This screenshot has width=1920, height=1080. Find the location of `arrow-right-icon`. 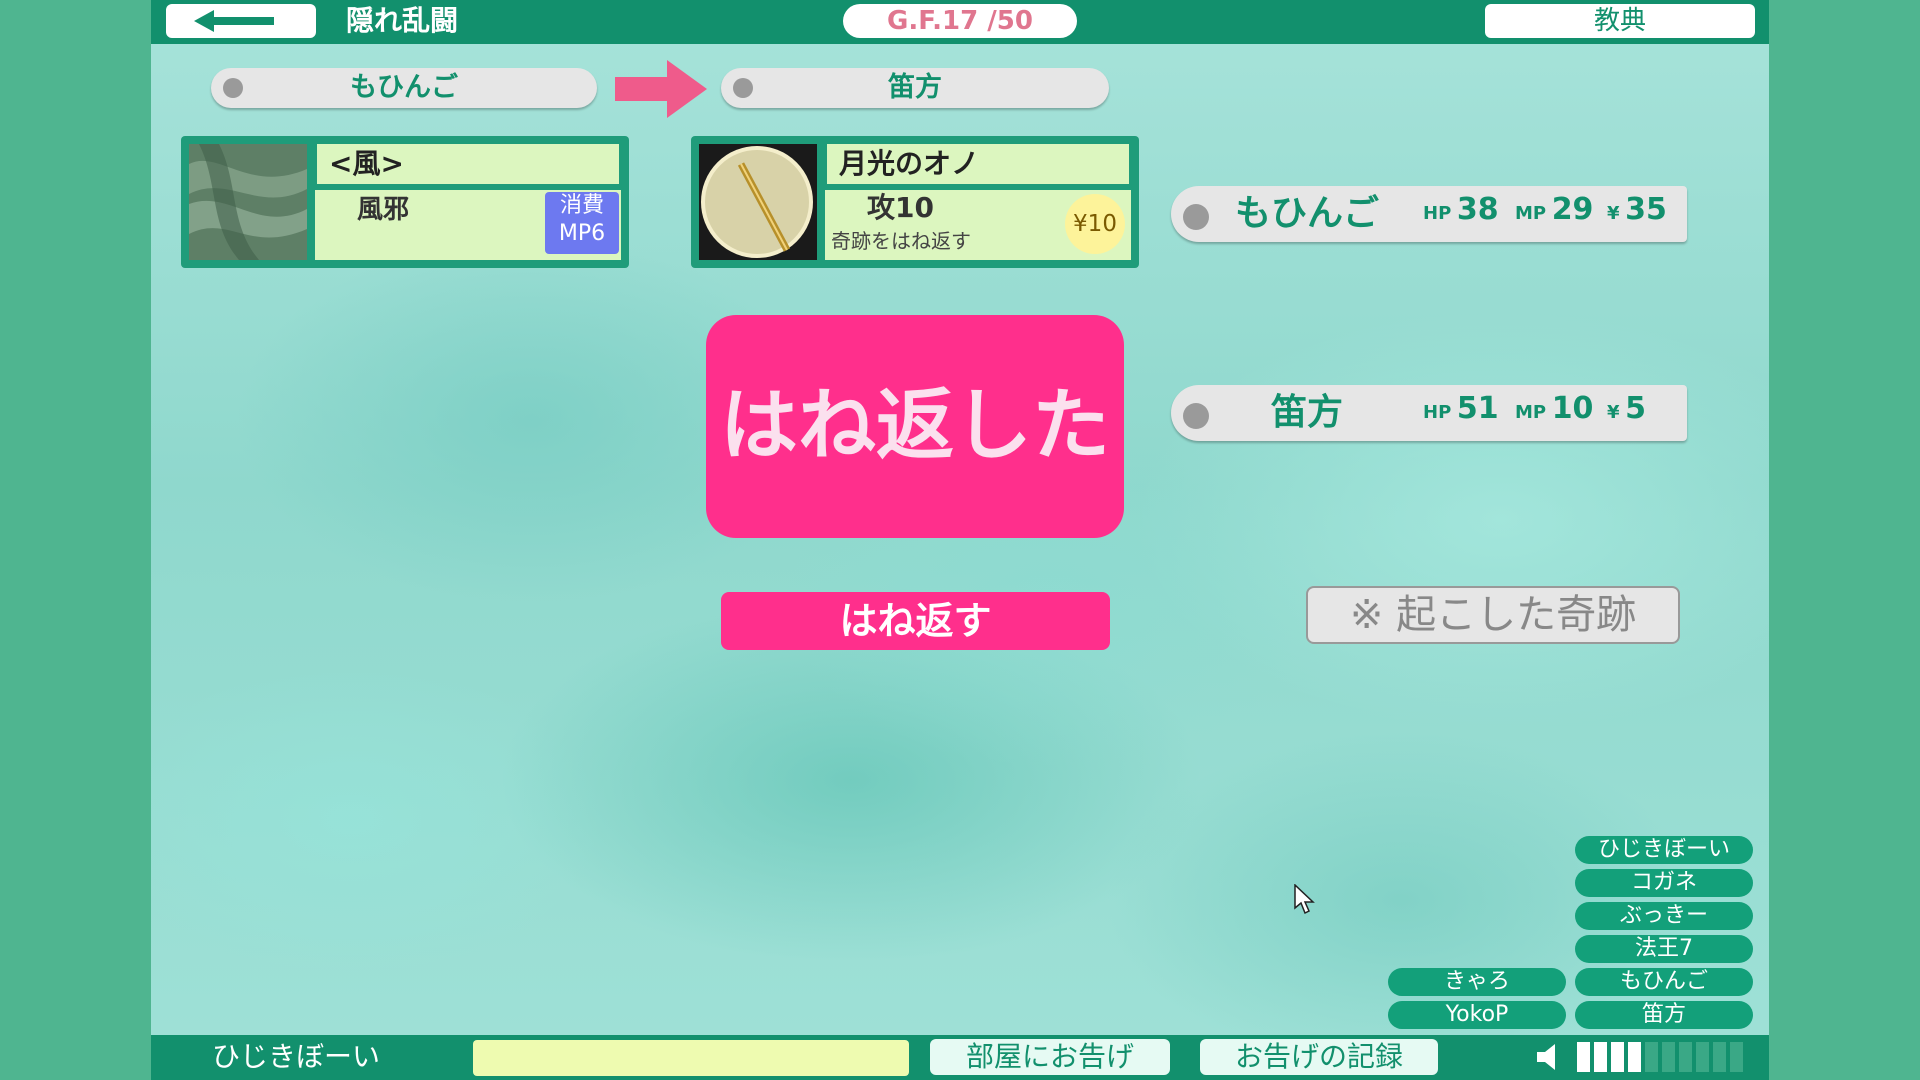

arrow-right-icon is located at coordinates (661, 89).